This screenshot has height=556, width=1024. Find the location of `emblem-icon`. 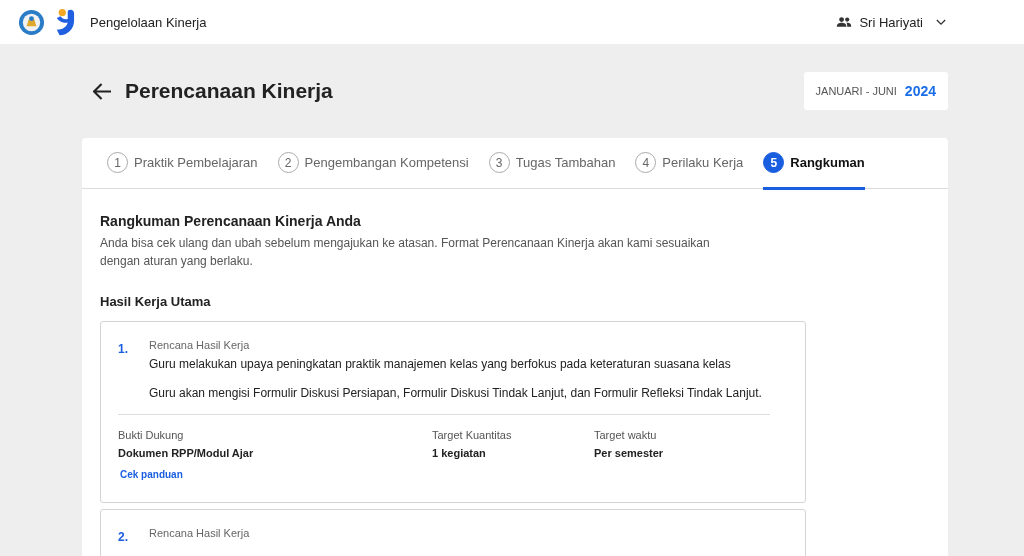

emblem-icon is located at coordinates (31, 22).